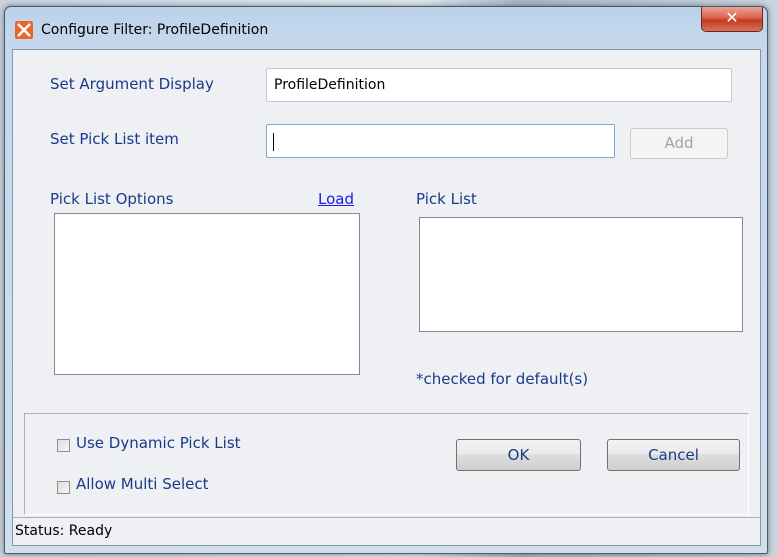 This screenshot has height=557, width=778. Describe the element at coordinates (336, 199) in the screenshot. I see `load-link: Load` at that location.